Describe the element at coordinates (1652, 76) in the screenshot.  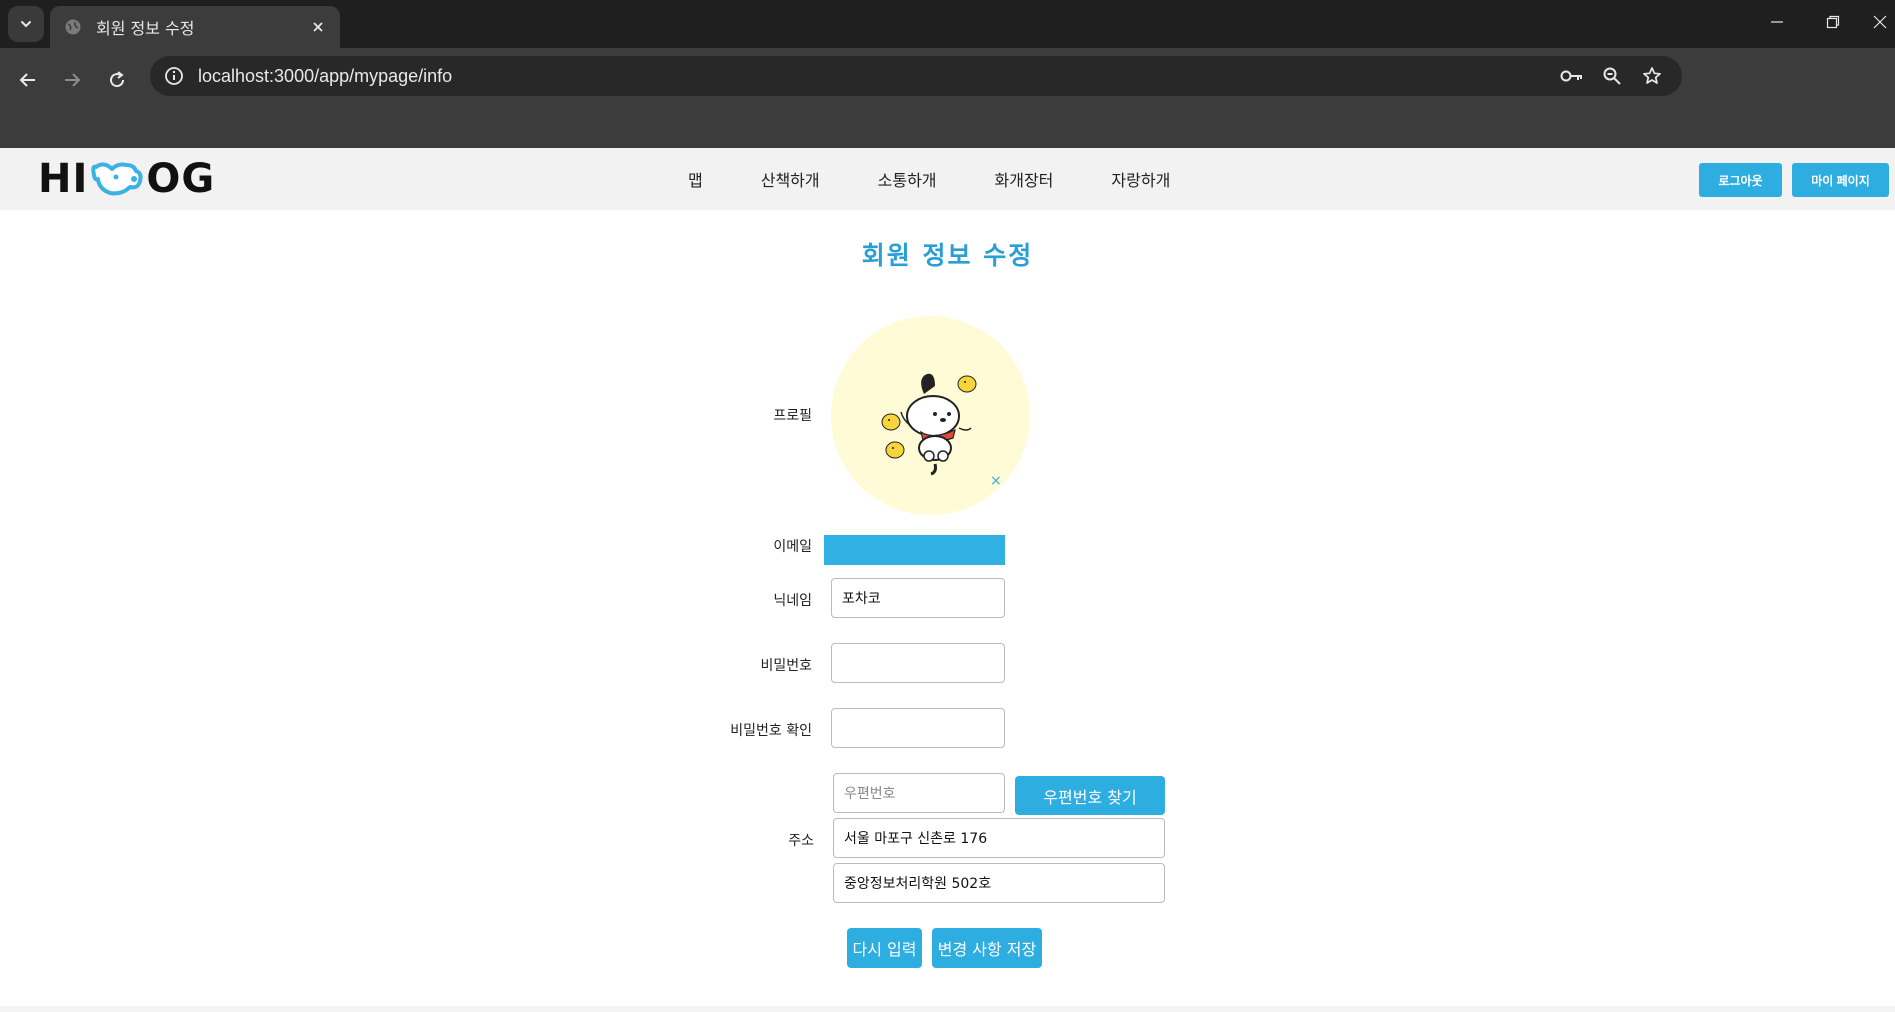
I see `star-icon` at that location.